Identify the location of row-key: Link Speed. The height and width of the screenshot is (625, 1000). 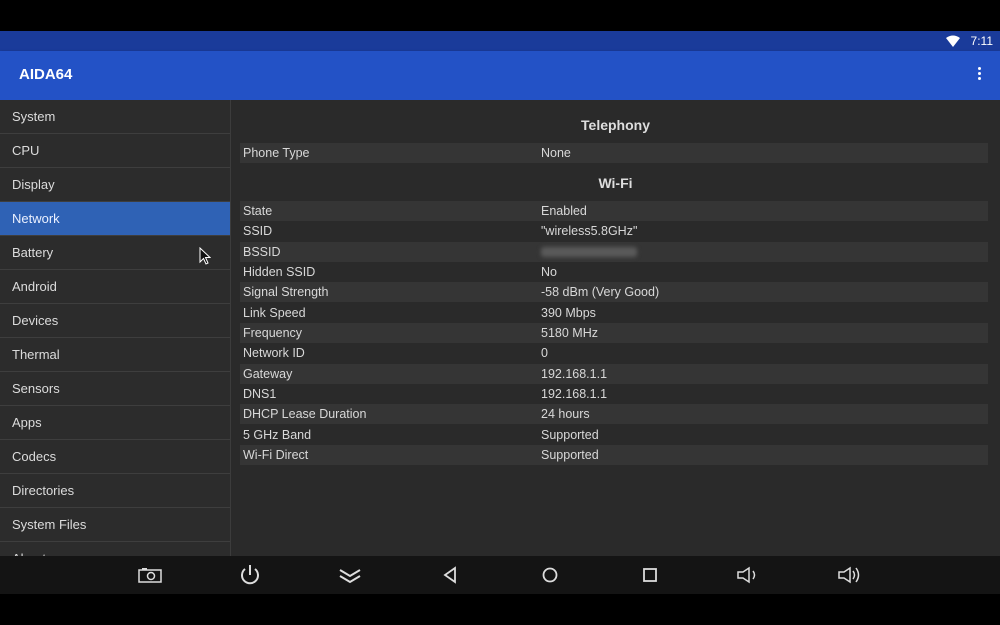
(274, 313).